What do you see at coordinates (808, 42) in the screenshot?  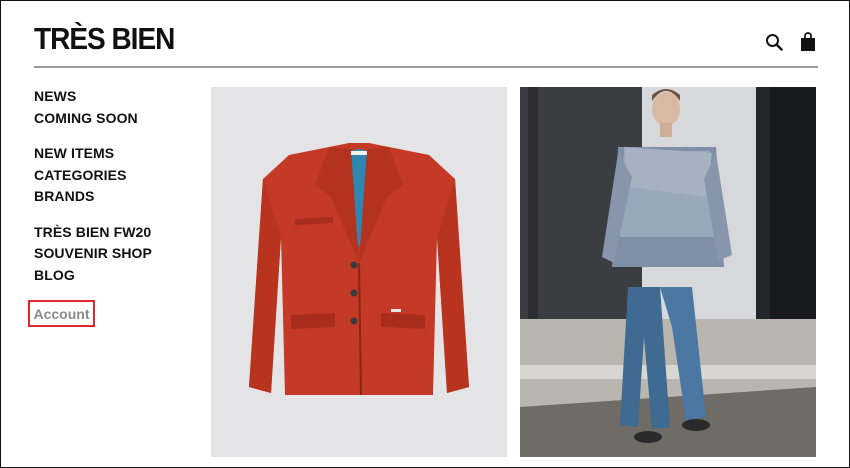 I see `bag-icon` at bounding box center [808, 42].